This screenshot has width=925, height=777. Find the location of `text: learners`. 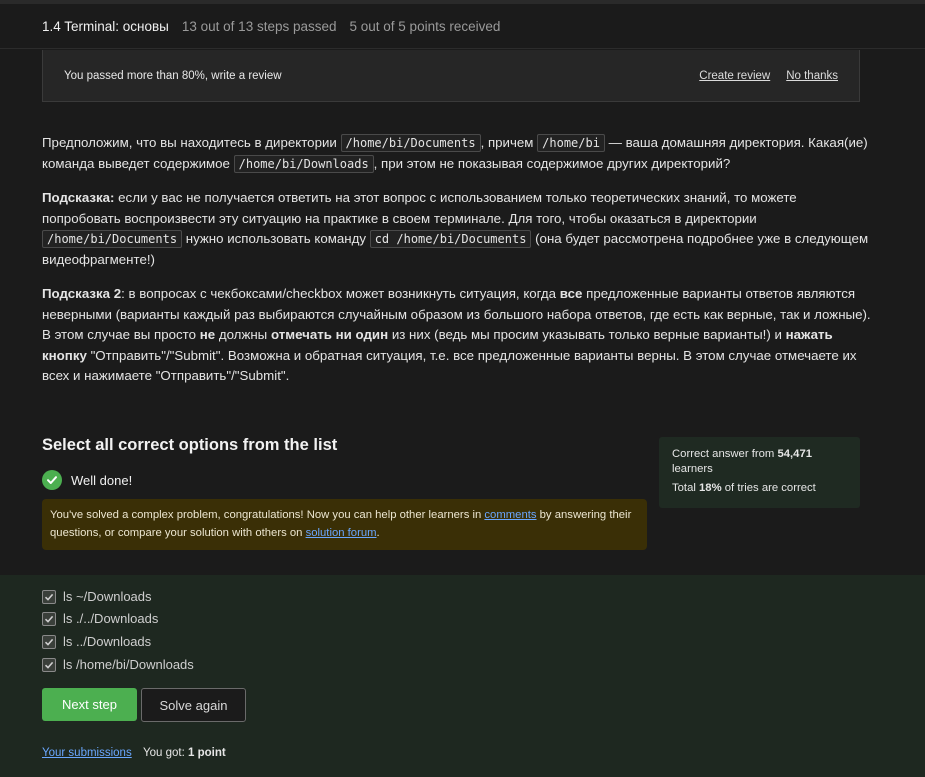

text: learners is located at coordinates (692, 469).